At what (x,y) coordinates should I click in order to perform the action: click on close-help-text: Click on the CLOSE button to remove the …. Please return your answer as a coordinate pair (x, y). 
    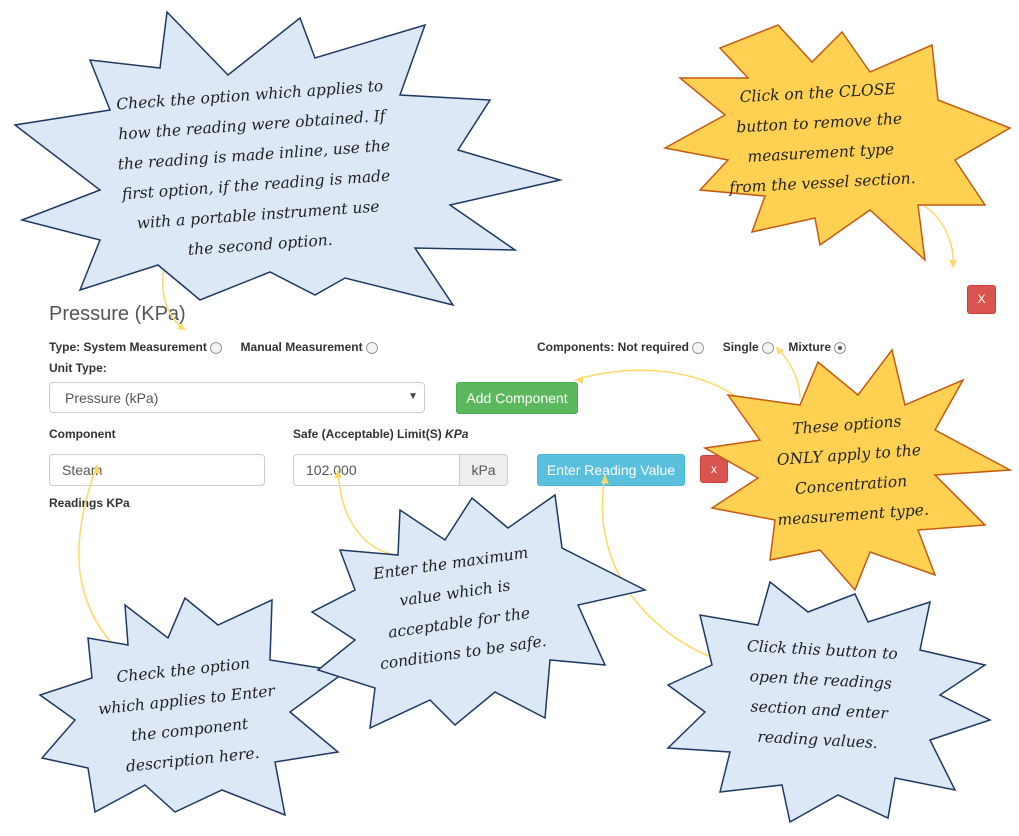
    Looking at the image, I should click on (820, 138).